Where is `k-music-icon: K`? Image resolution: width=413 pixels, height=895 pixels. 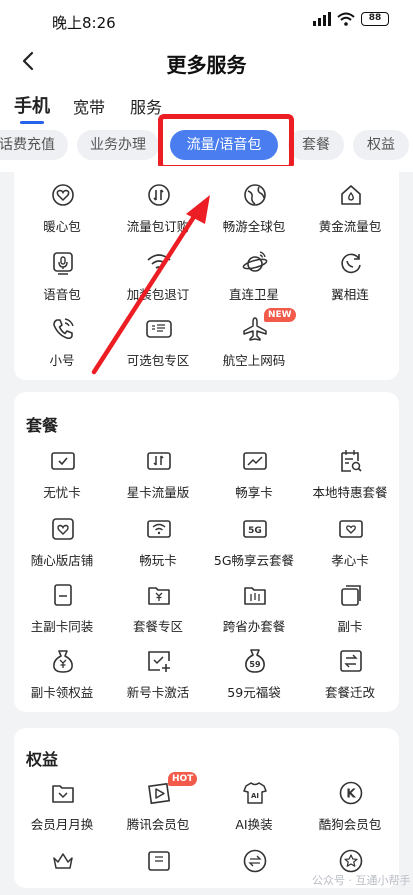 k-music-icon: K is located at coordinates (351, 793).